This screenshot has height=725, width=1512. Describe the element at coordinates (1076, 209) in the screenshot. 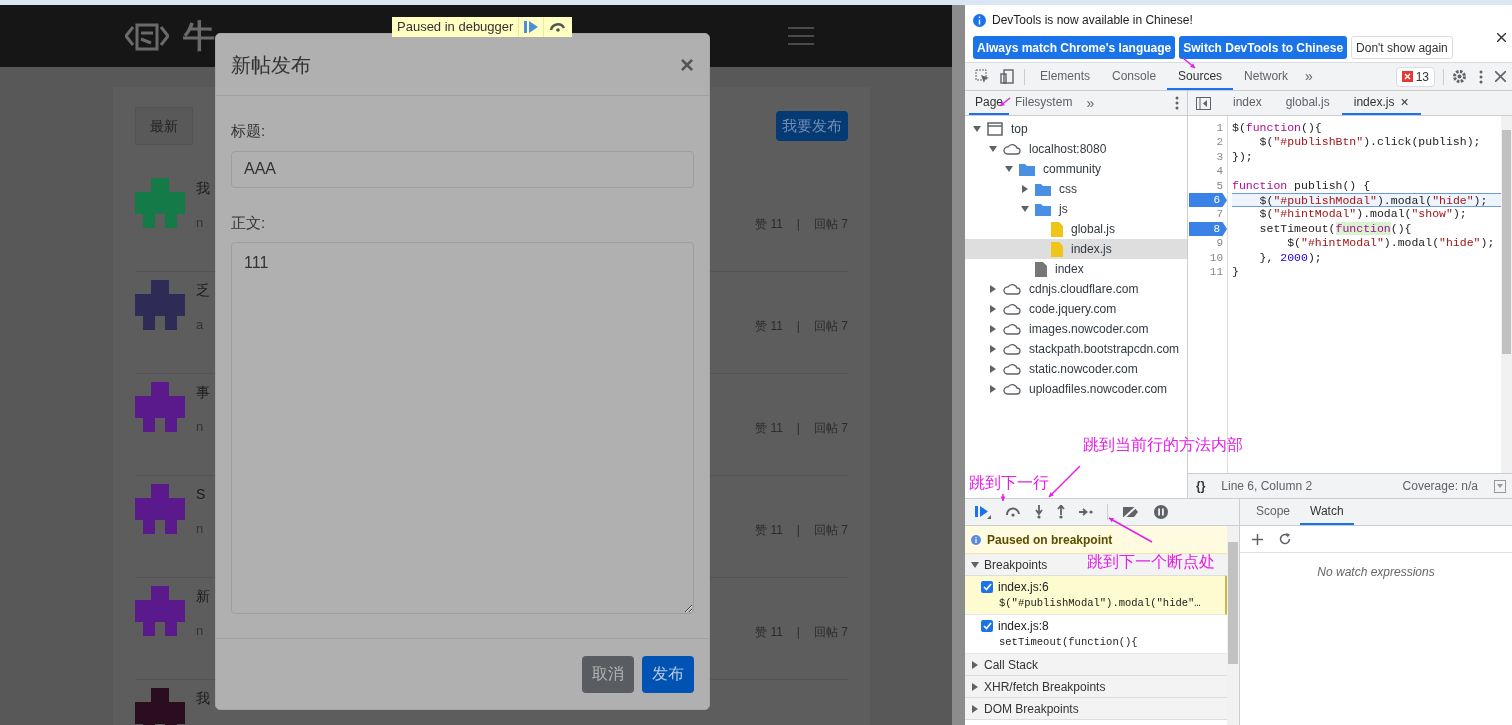

I see `tree-item: js` at that location.